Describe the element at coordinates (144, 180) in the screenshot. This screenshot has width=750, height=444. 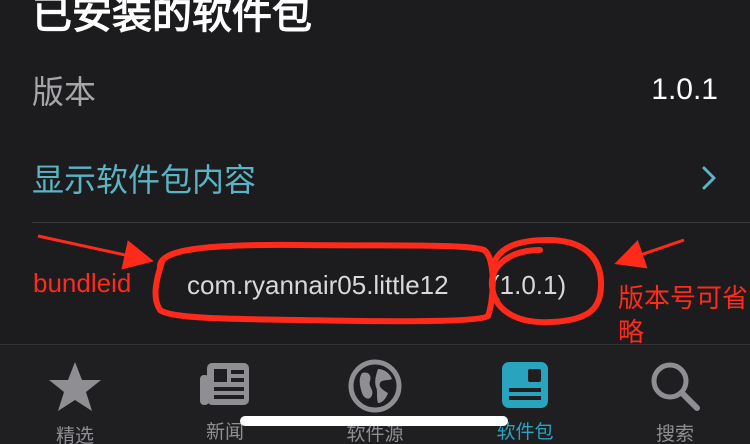
I see `show-package-contents-label: 显示软件包内容` at that location.